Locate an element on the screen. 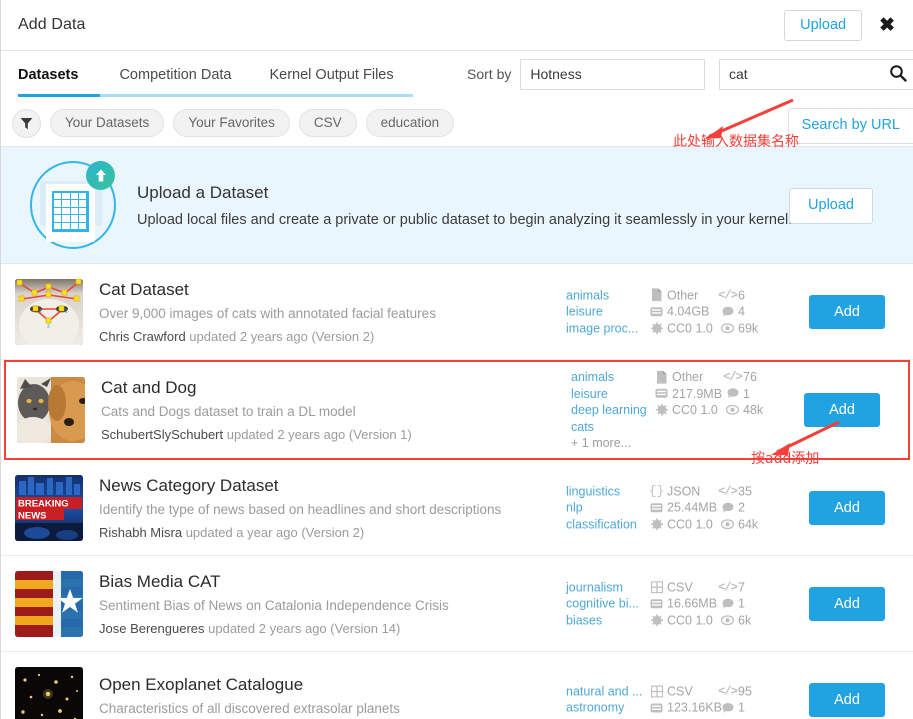 Image resolution: width=913 pixels, height=719 pixels. dataset-filetype-value: CSV is located at coordinates (680, 691).